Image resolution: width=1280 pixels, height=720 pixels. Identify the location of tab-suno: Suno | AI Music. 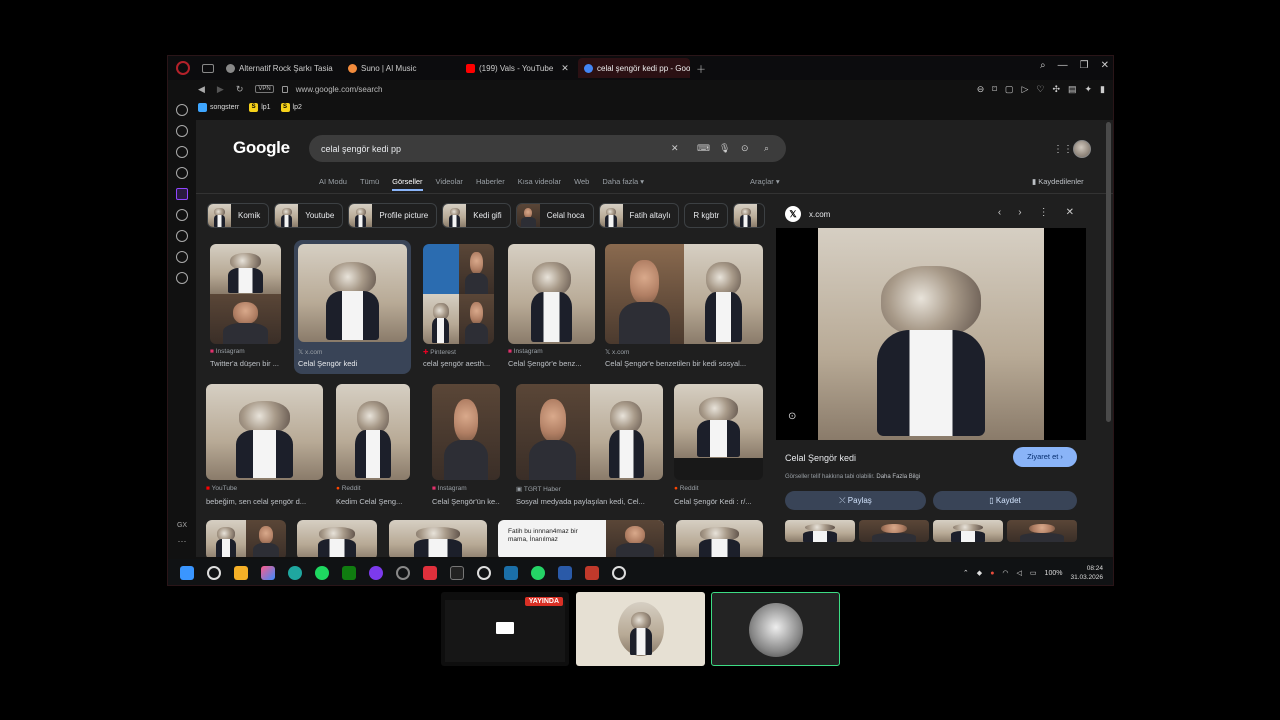
(401, 68).